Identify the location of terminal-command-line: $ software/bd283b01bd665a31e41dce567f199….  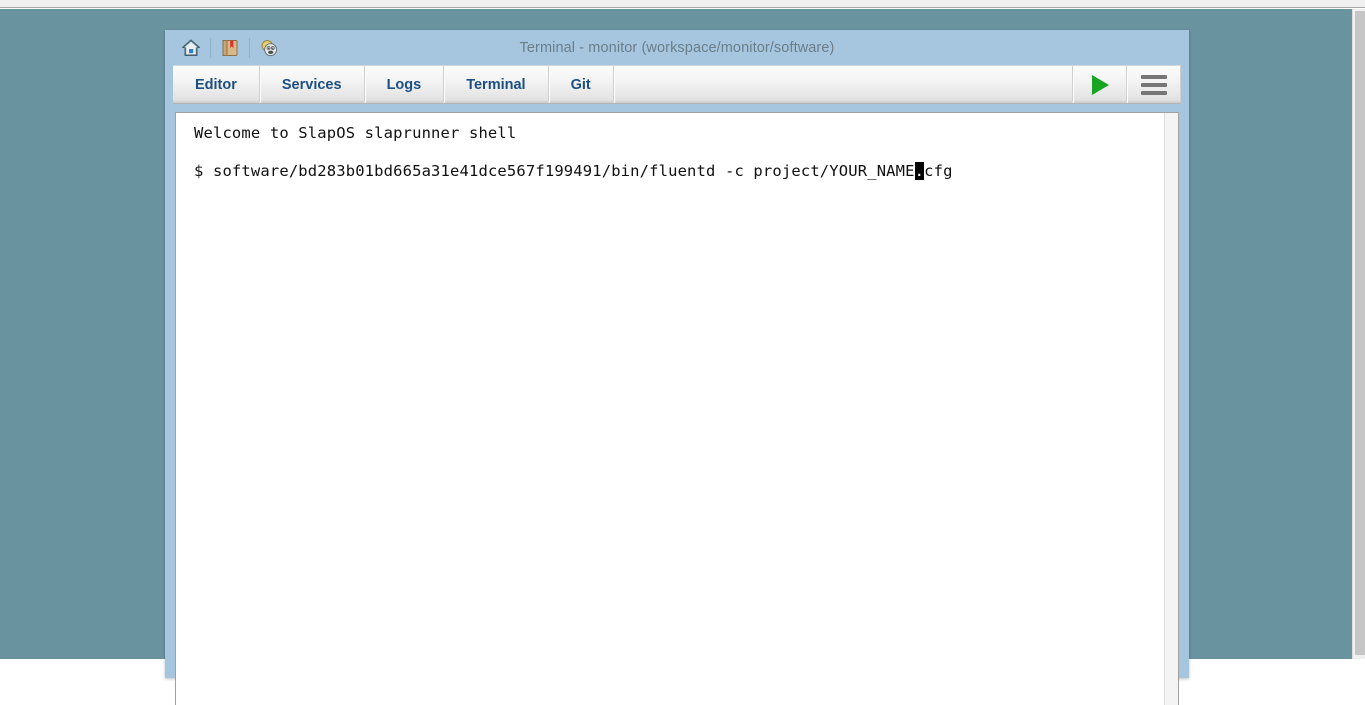
(679, 171).